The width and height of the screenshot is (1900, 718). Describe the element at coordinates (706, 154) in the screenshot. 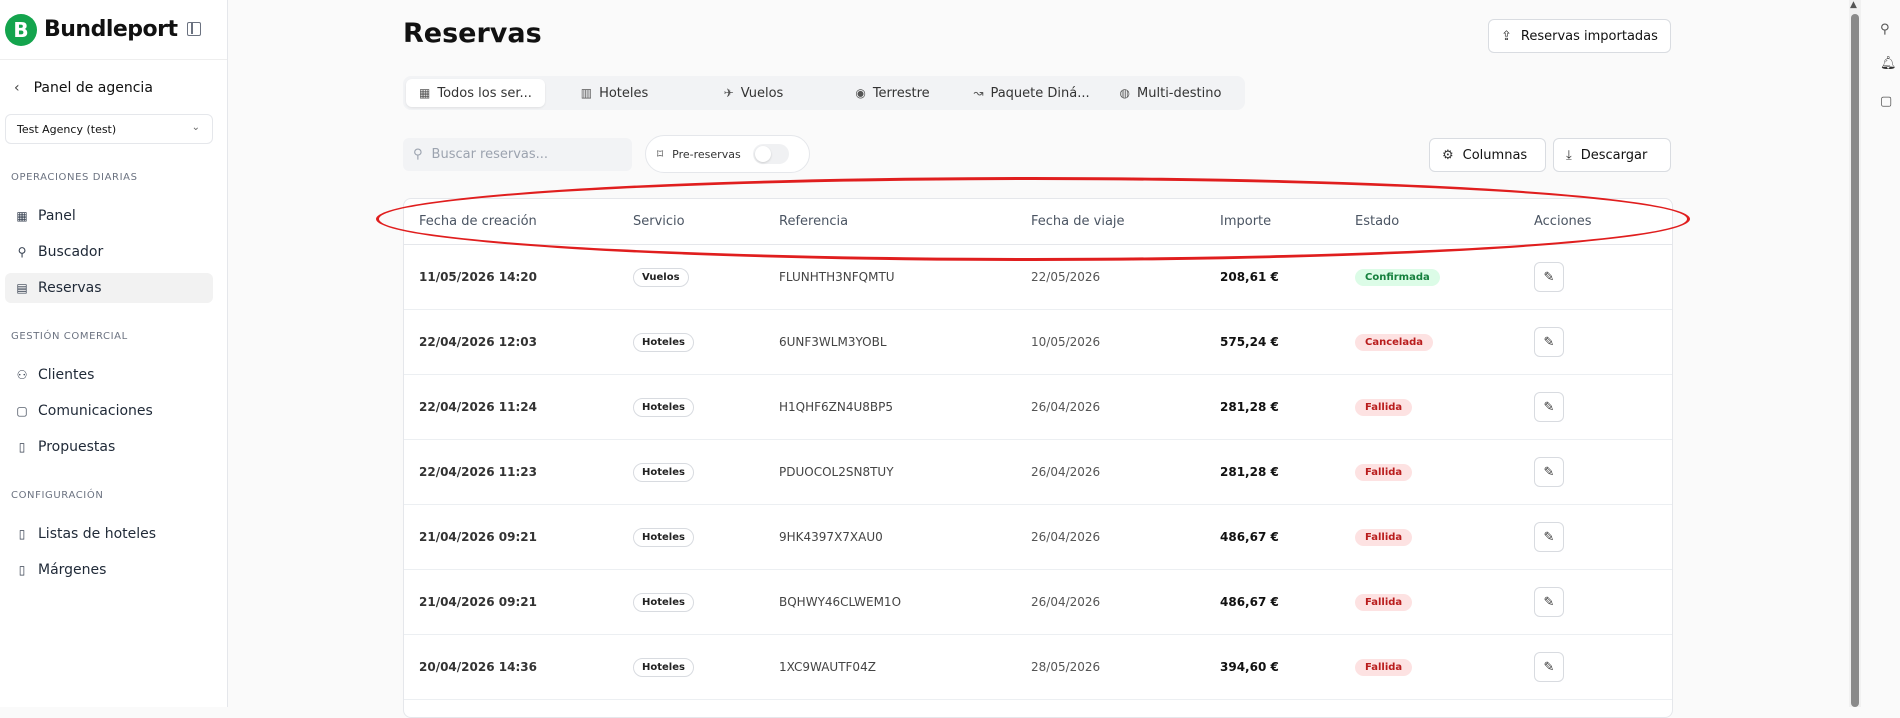

I see `prebookings-label: Pre-reservas` at that location.